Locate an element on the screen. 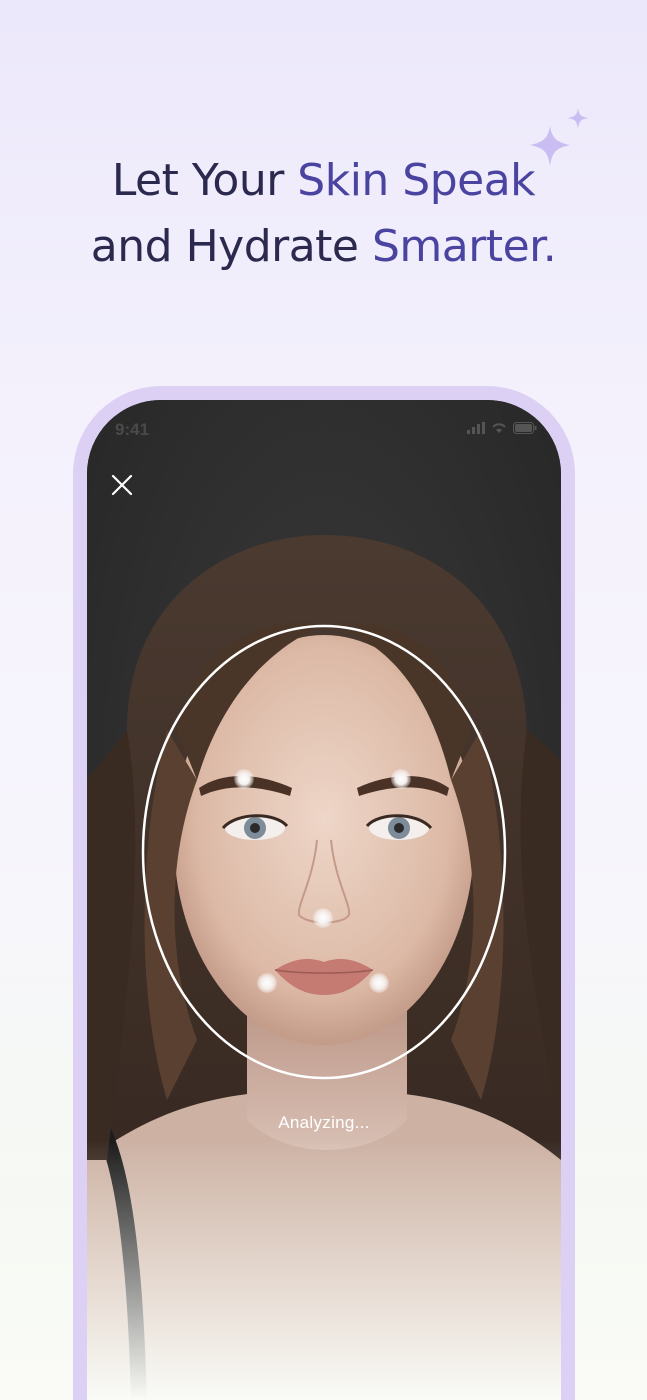 Image resolution: width=647 pixels, height=1400 pixels. signal-icon is located at coordinates (476, 428).